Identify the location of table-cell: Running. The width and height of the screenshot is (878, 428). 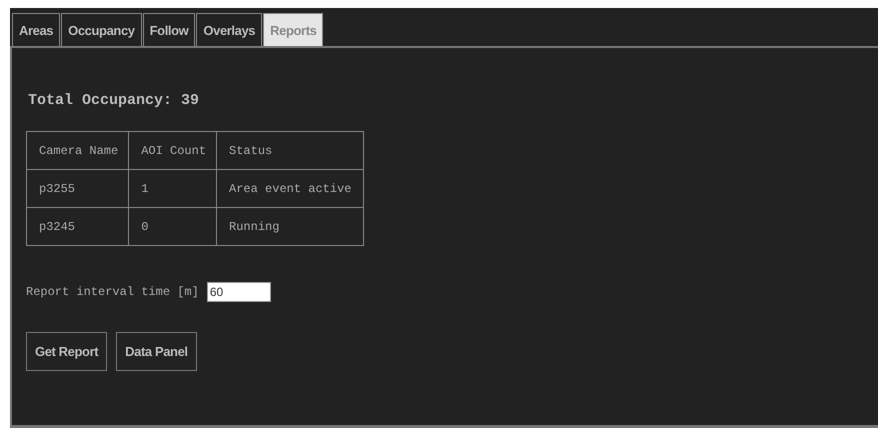
(290, 227).